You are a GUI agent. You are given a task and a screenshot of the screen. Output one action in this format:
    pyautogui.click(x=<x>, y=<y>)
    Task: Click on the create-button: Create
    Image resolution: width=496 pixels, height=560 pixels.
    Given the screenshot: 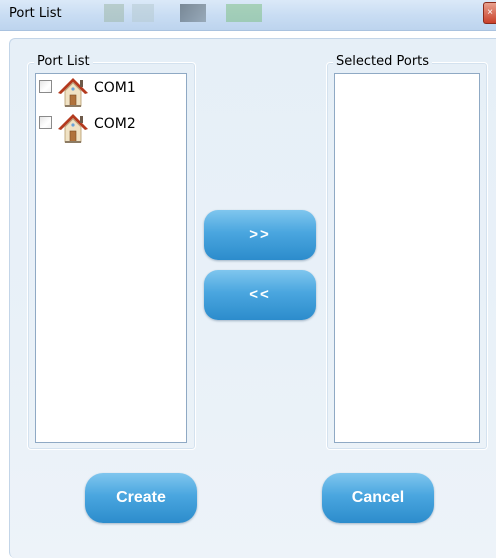 What is the action you would take?
    pyautogui.click(x=141, y=498)
    